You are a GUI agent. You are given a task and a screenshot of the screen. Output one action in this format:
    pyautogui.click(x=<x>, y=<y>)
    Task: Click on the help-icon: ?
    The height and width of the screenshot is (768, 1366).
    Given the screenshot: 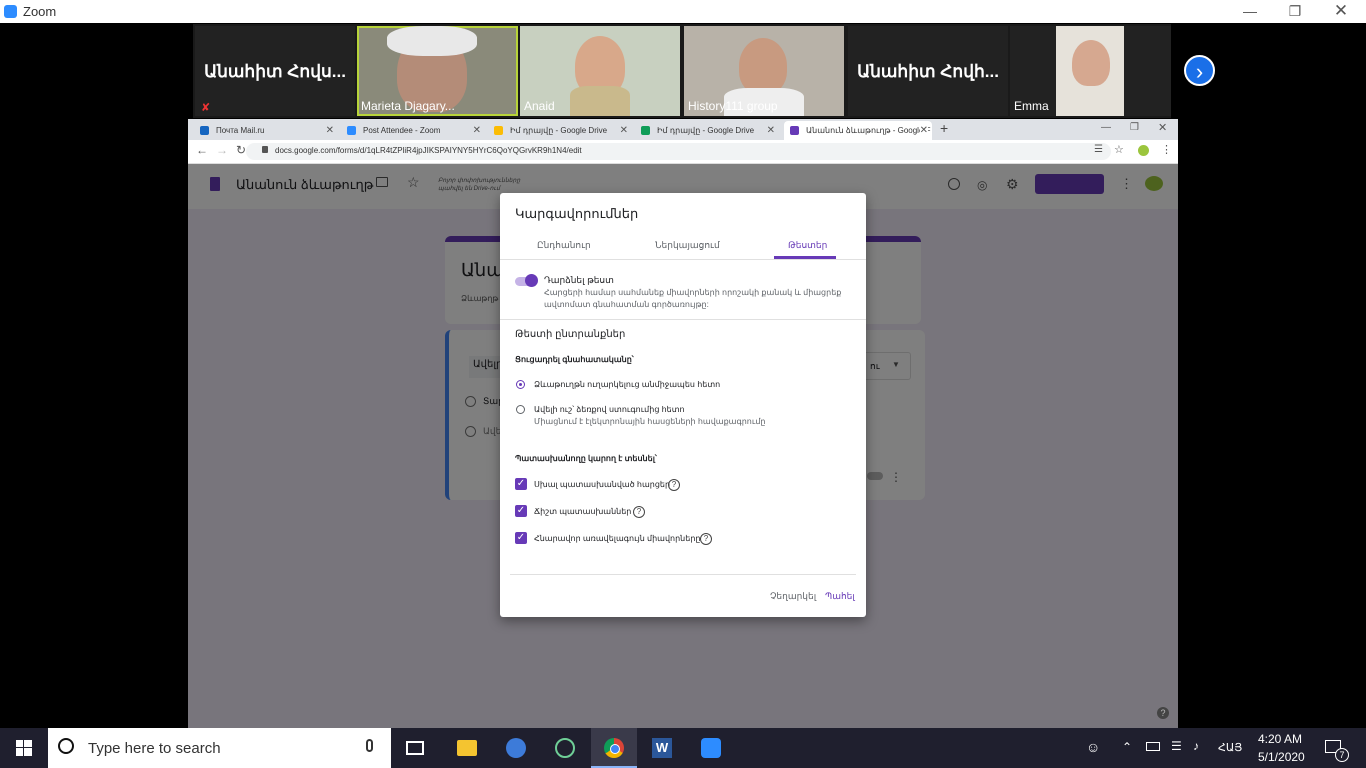 What is the action you would take?
    pyautogui.click(x=1163, y=713)
    